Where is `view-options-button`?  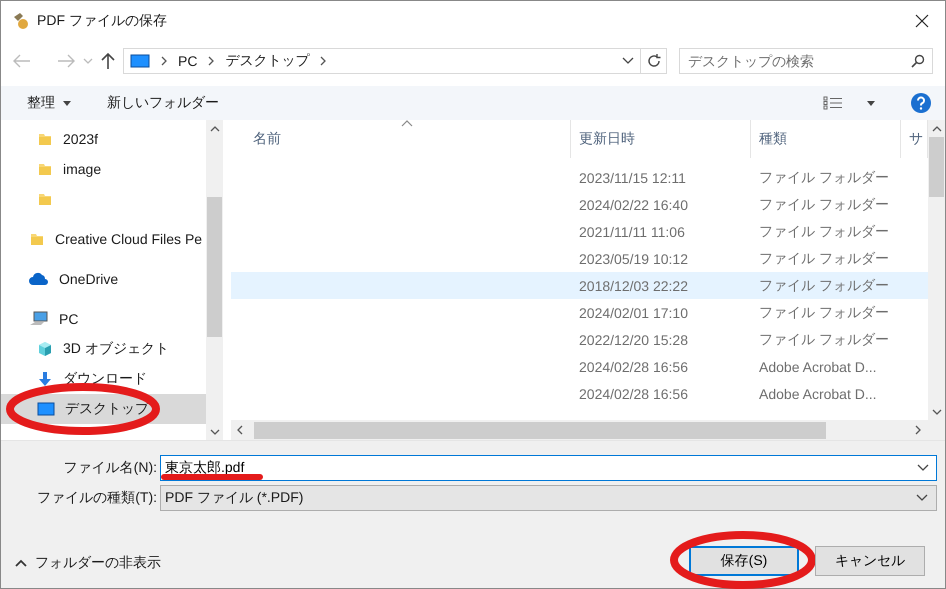 view-options-button is located at coordinates (849, 103).